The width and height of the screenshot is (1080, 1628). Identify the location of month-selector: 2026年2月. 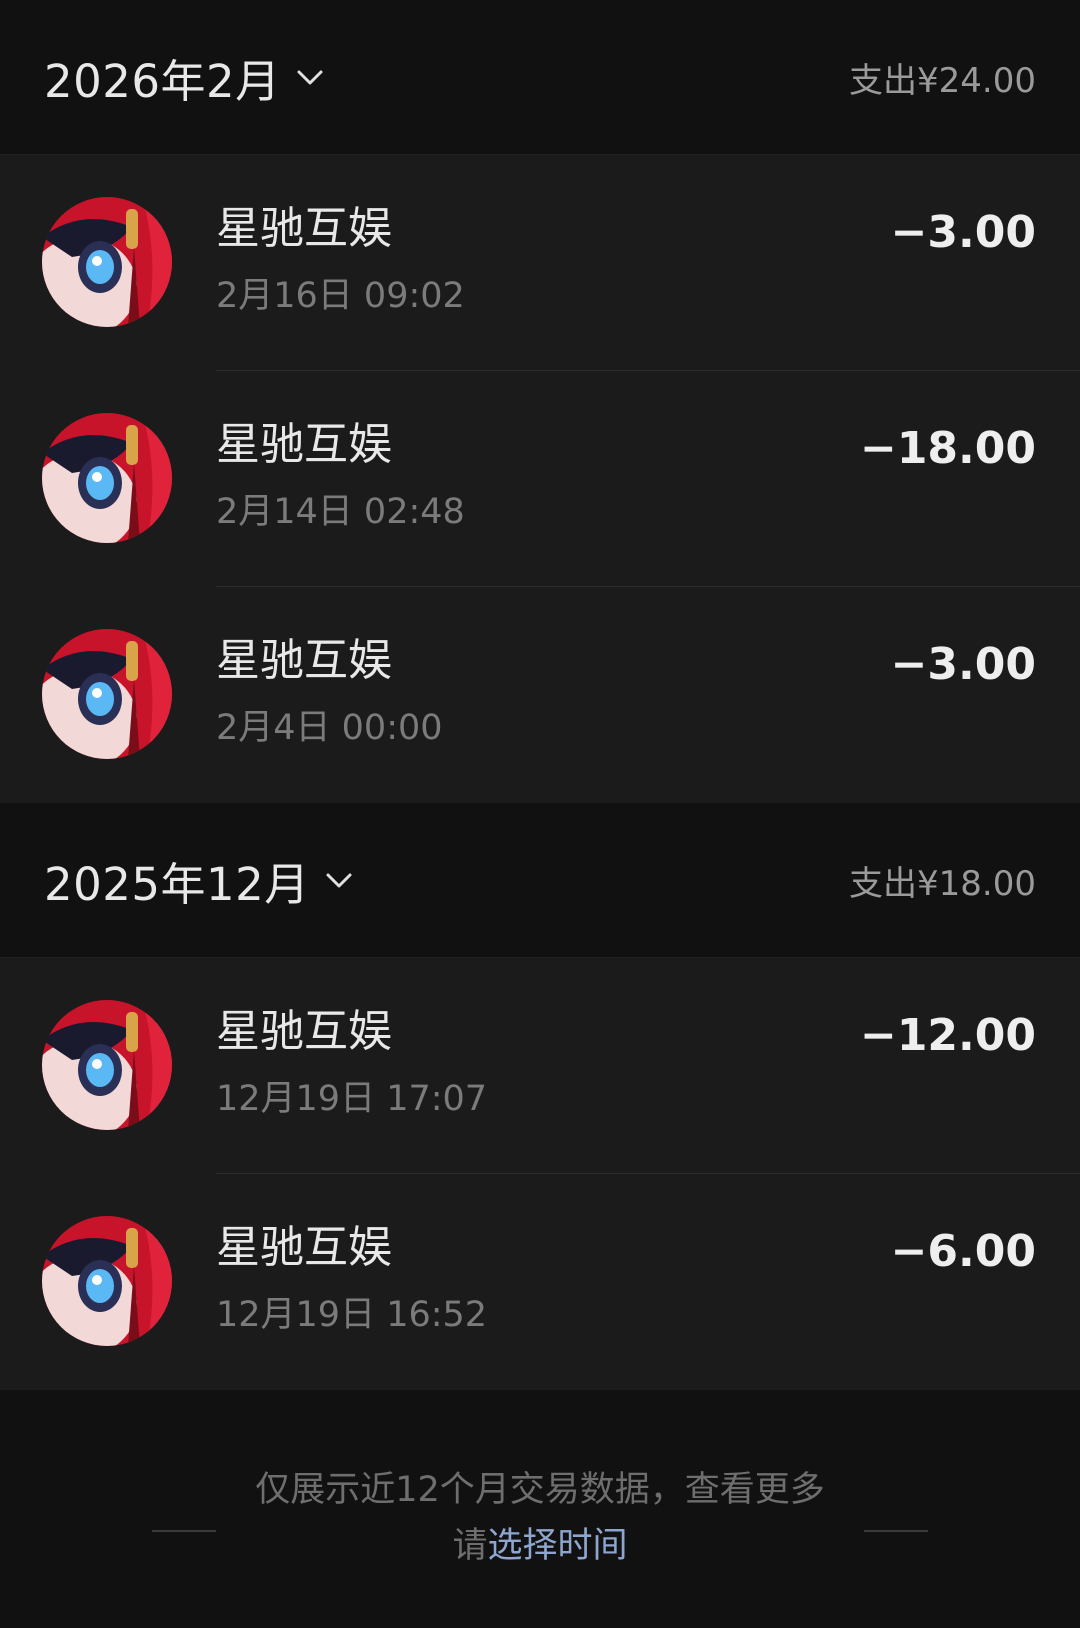
(184, 77).